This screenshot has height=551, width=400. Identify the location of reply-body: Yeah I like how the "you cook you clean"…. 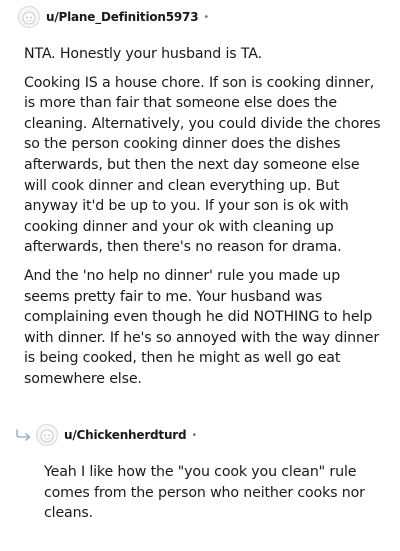
(214, 493).